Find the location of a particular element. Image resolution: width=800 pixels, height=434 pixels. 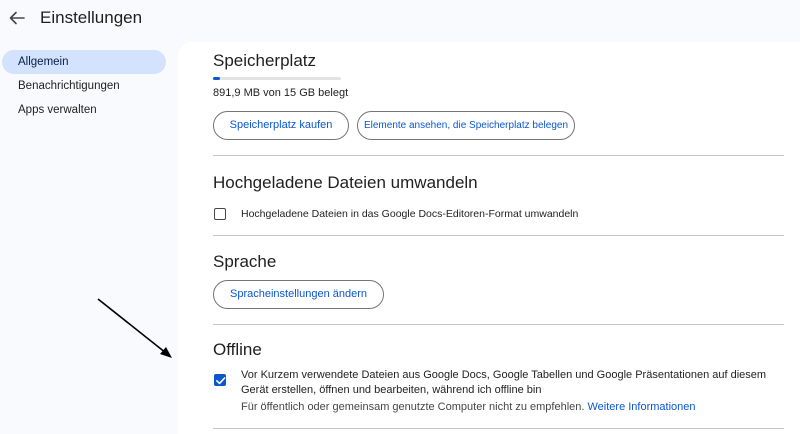

sidebar-item-allgemein: Allgemein is located at coordinates (84, 62).